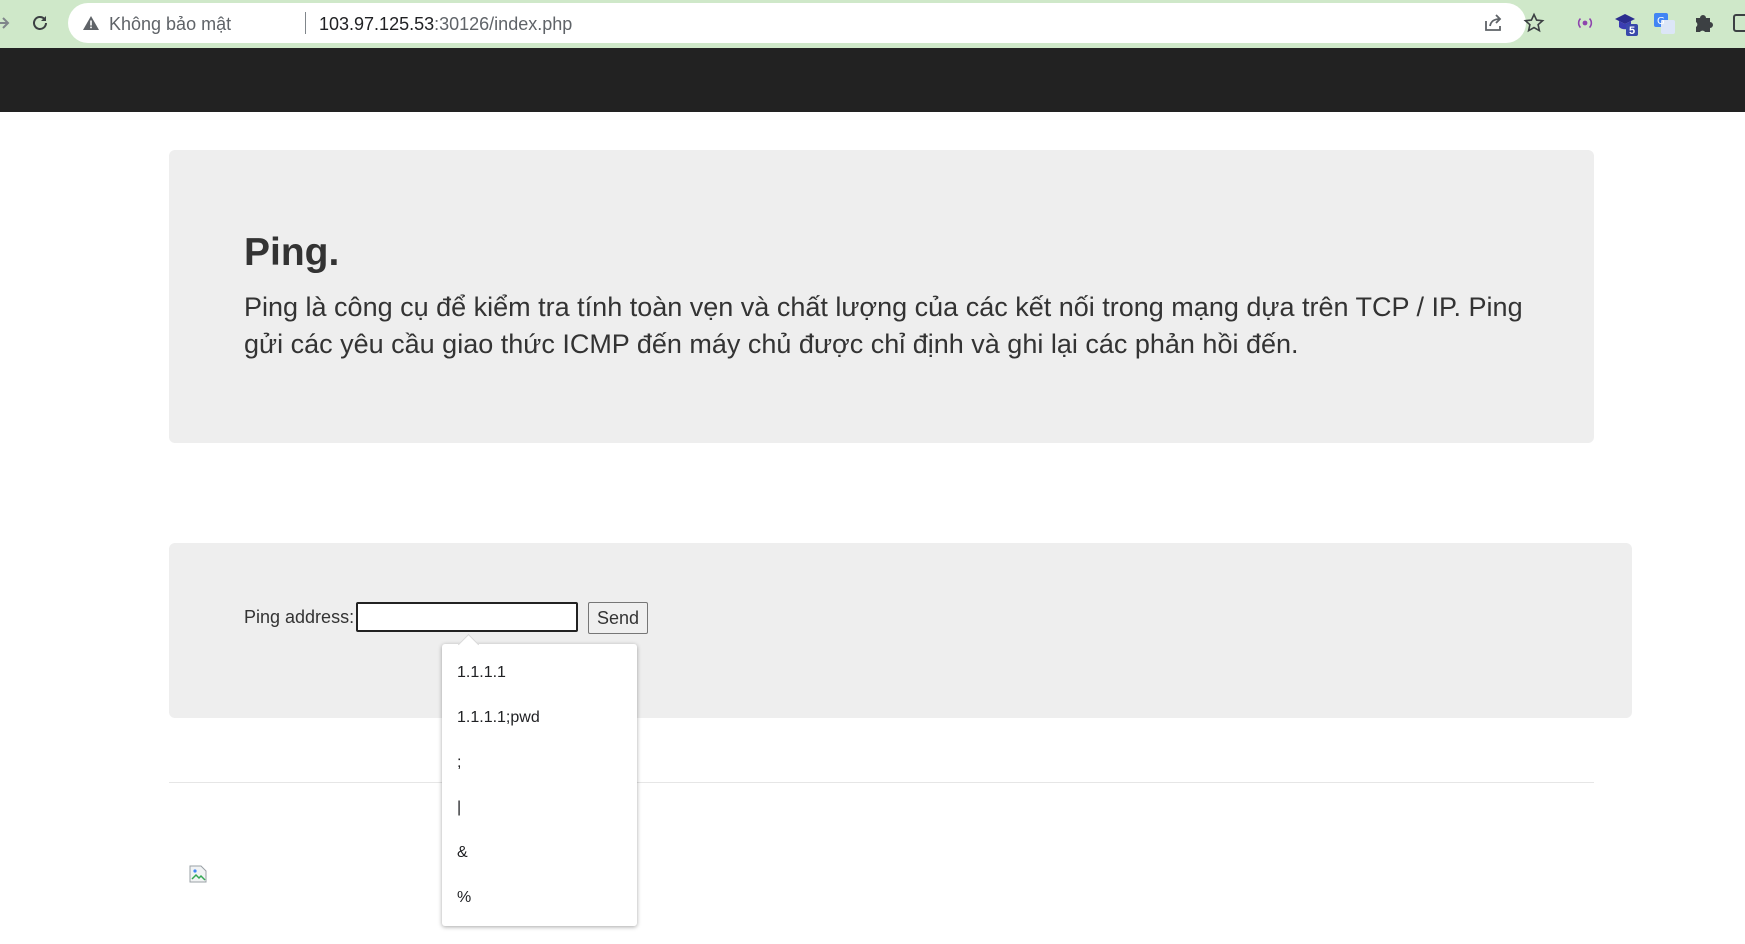  What do you see at coordinates (539, 785) in the screenshot?
I see `autocomplete-dropdown: 1.1.1.1 1.1.1.1;pwd ; | & %` at bounding box center [539, 785].